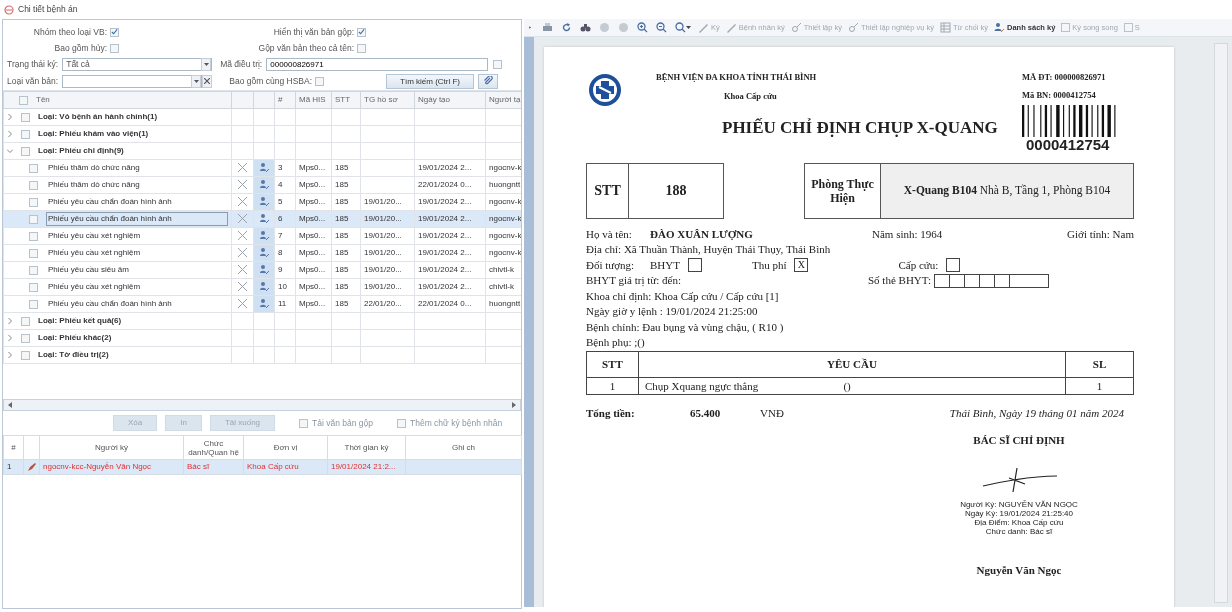 This screenshot has width=1232, height=612. I want to click on select-field, so click(132, 81).